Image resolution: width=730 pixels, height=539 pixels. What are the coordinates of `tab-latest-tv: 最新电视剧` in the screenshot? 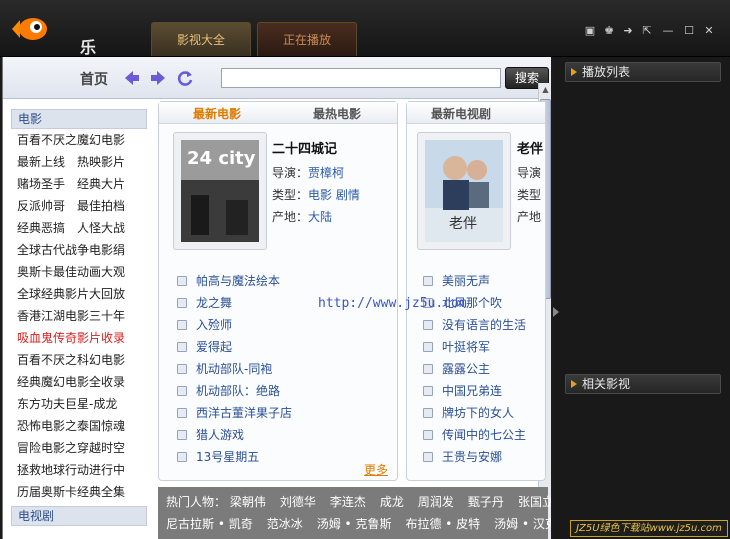 It's located at (461, 113).